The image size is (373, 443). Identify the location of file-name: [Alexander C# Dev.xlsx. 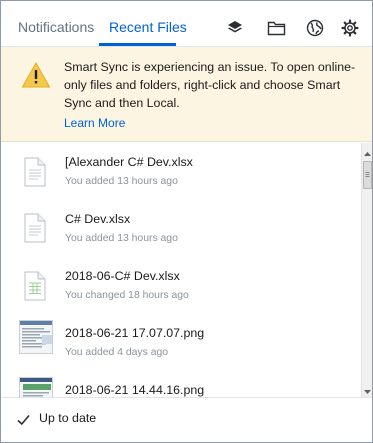
(129, 162).